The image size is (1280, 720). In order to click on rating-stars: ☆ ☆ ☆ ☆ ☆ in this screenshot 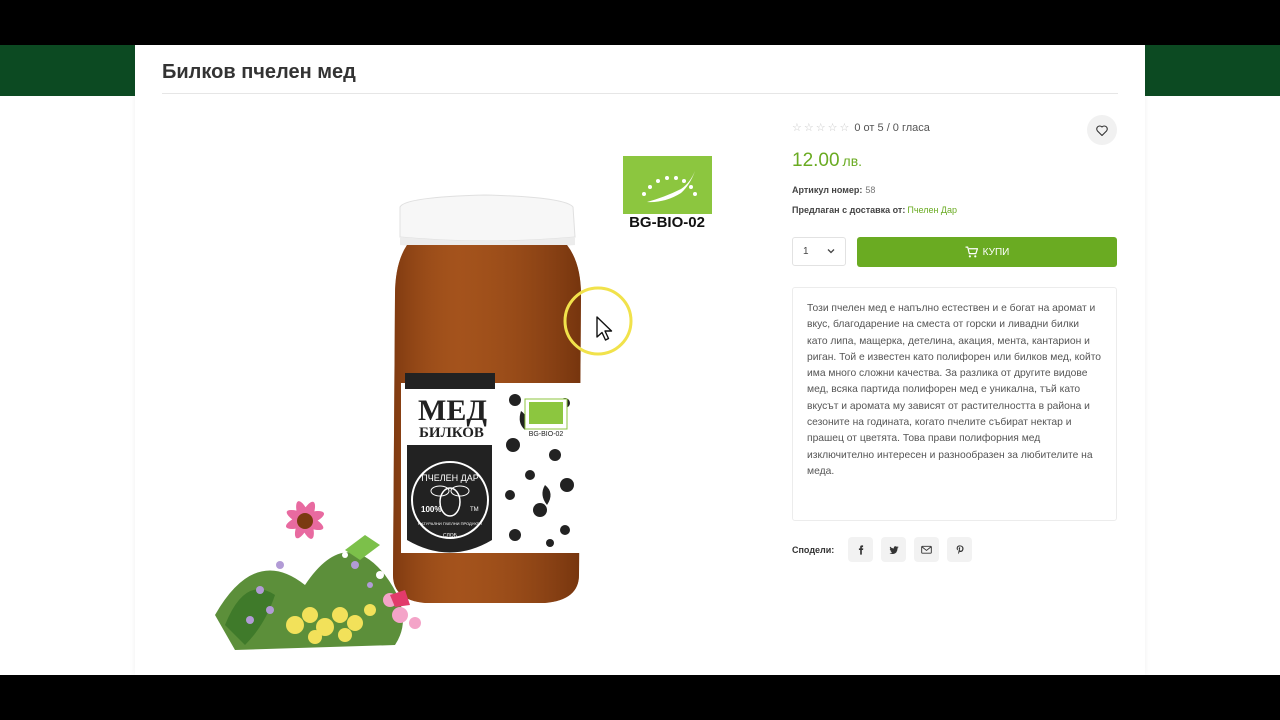, I will do `click(821, 128)`.